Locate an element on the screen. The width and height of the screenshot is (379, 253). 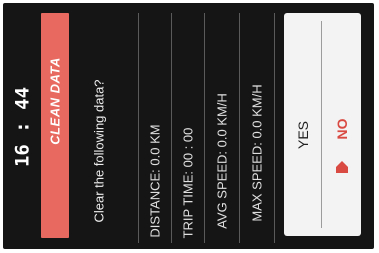
clear-data-question: Clear the following data? is located at coordinates (99, 151).